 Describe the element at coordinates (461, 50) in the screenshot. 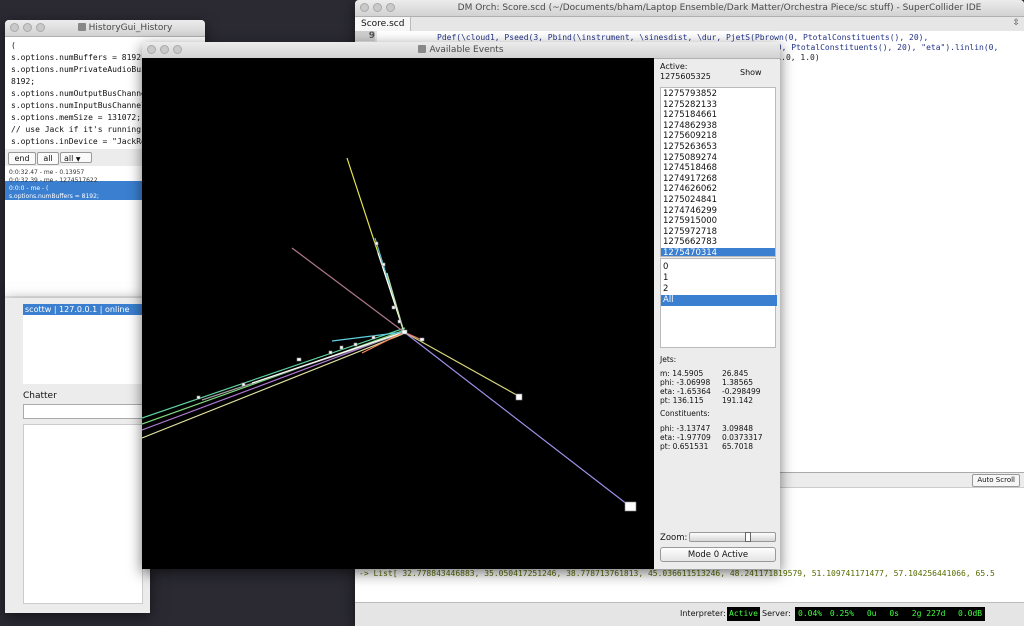

I see `events-titlebar: Available Events` at that location.